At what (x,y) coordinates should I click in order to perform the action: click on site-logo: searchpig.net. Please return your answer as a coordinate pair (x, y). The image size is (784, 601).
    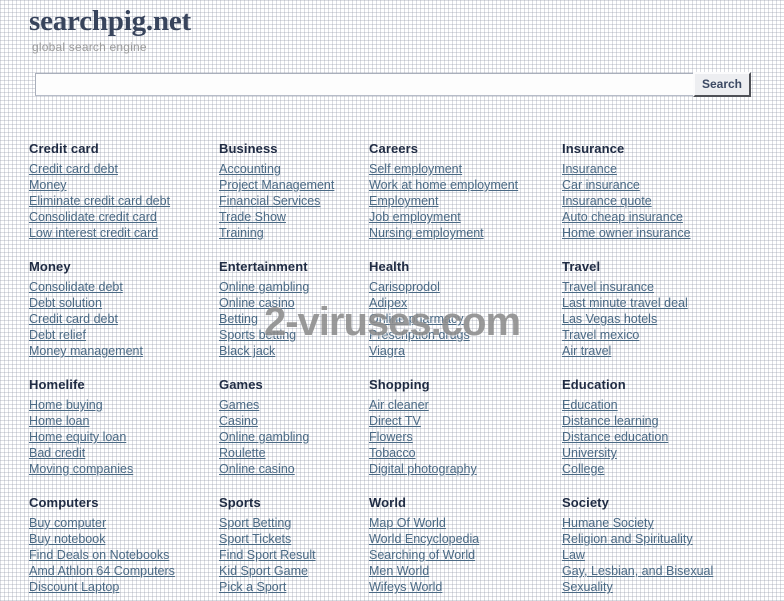
    Looking at the image, I should click on (110, 21).